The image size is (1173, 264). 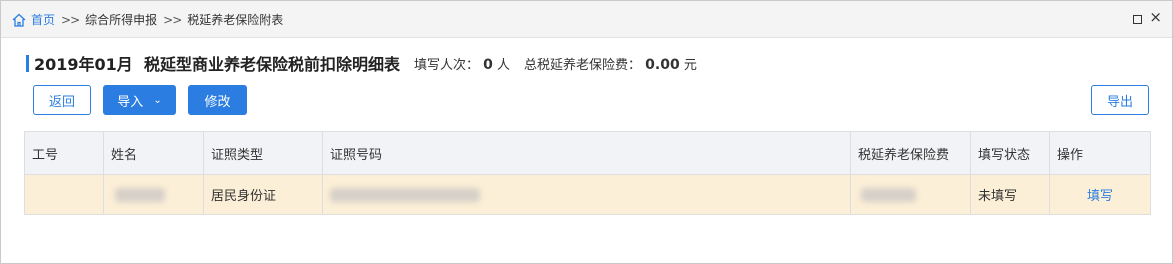 What do you see at coordinates (62, 100) in the screenshot?
I see `back-button: 返回` at bounding box center [62, 100].